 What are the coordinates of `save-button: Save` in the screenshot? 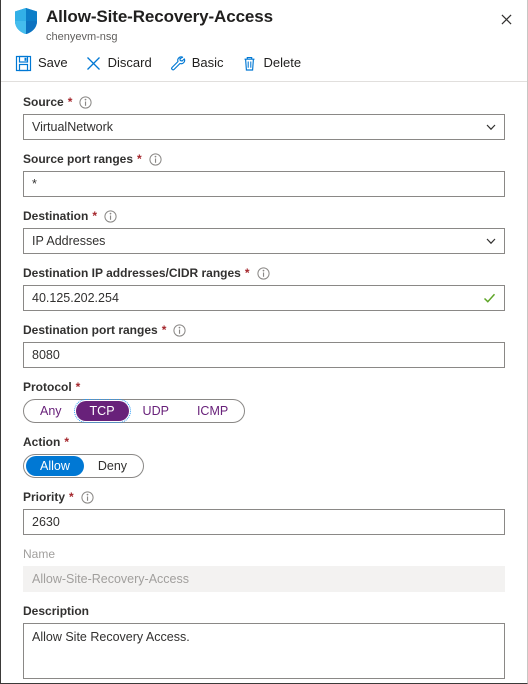 It's located at (46, 63).